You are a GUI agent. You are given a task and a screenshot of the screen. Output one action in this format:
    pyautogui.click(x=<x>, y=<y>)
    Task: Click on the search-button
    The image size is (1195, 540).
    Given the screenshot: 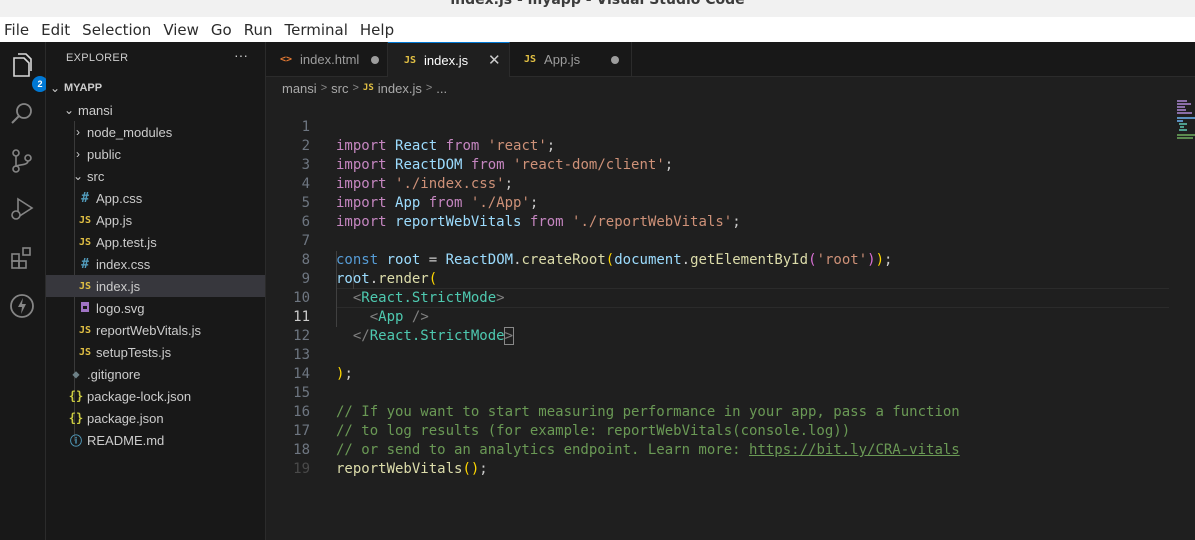 What is the action you would take?
    pyautogui.click(x=23, y=115)
    